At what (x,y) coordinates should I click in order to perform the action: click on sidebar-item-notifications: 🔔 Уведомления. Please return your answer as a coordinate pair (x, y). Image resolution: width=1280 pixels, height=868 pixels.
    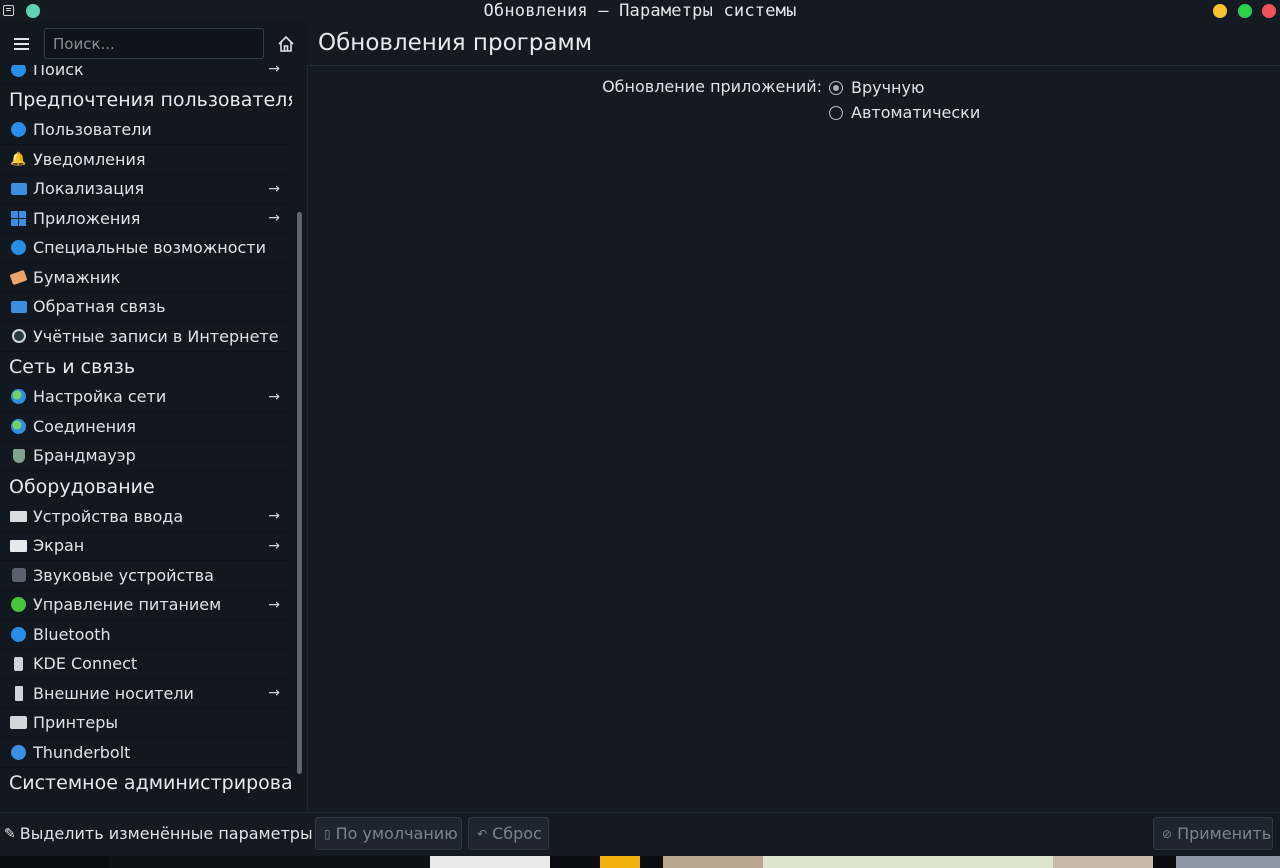
    Looking at the image, I should click on (146, 160).